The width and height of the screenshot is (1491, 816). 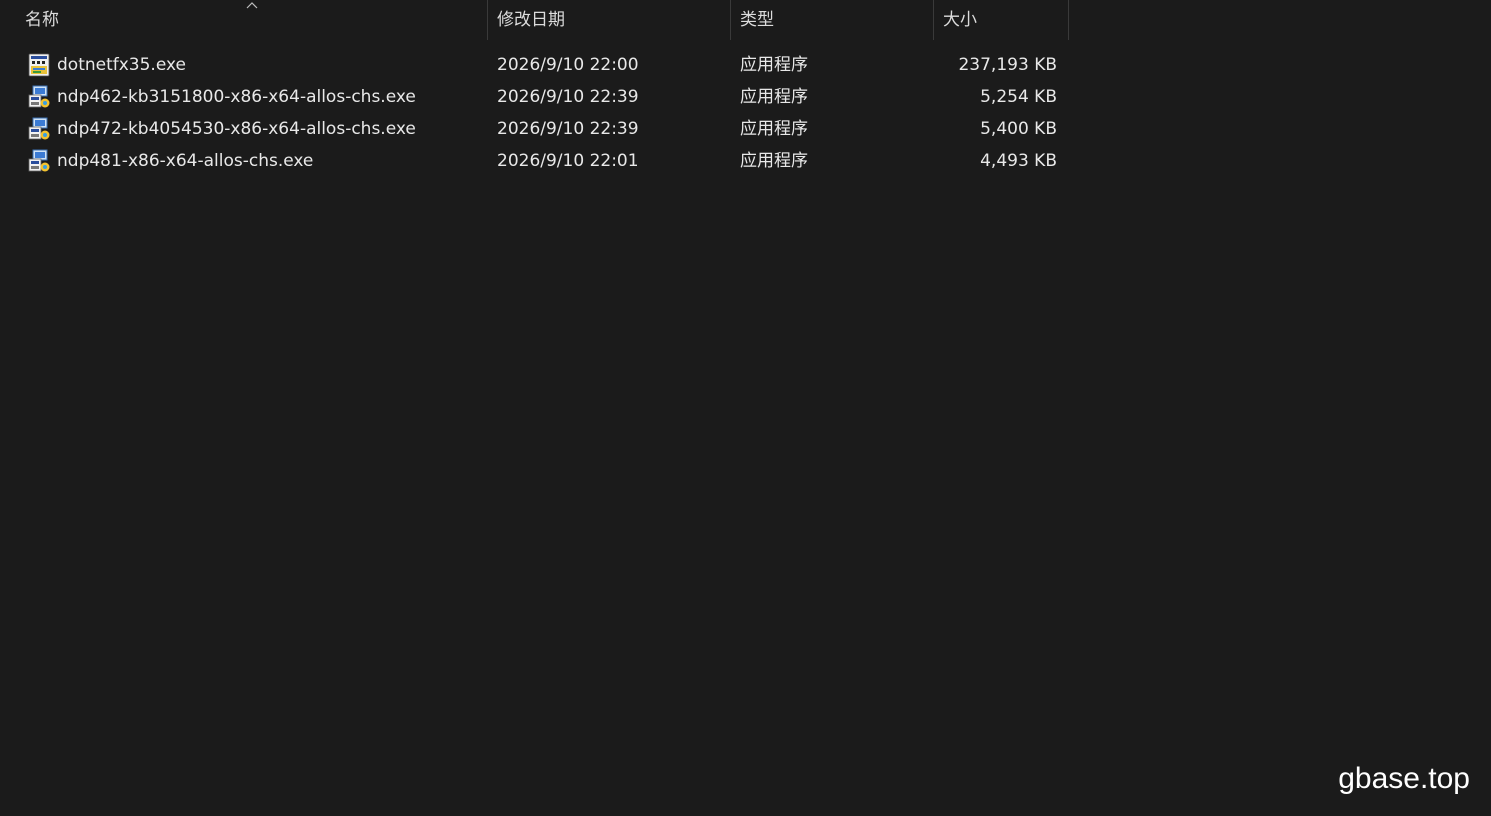 What do you see at coordinates (832, 20) in the screenshot?
I see `column-header-type: 类型` at bounding box center [832, 20].